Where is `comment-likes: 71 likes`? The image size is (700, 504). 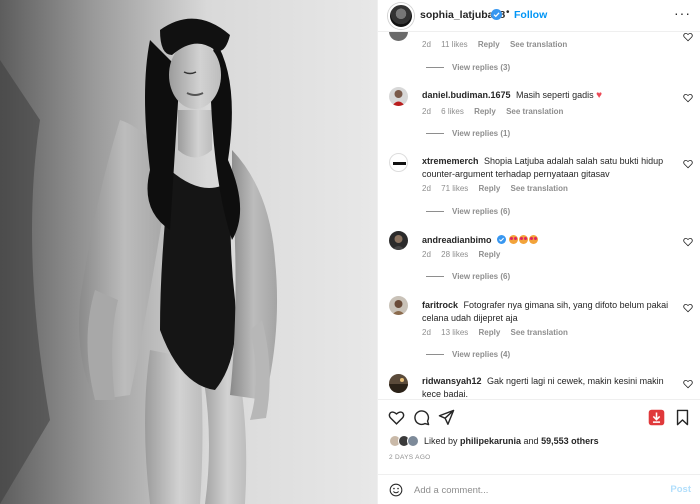 comment-likes: 71 likes is located at coordinates (454, 188).